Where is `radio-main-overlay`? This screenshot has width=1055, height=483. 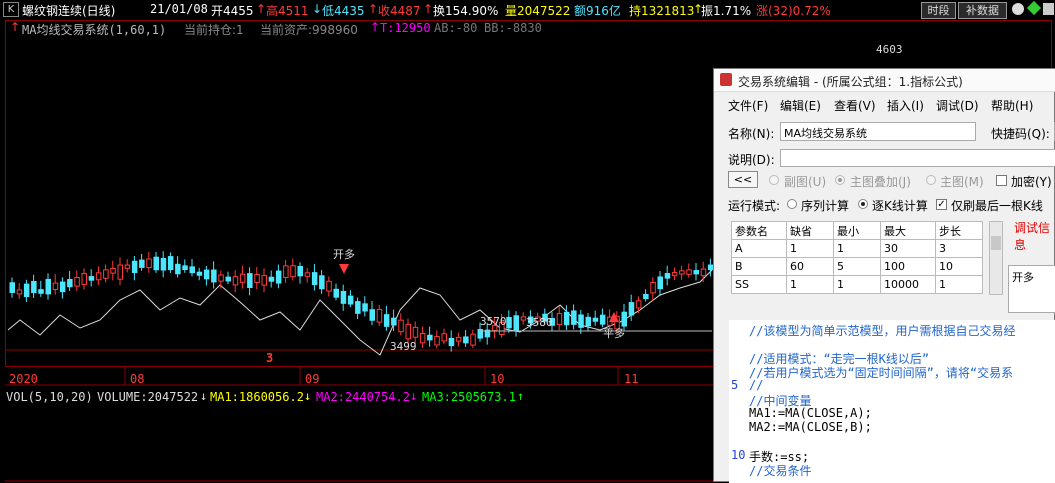 radio-main-overlay is located at coordinates (840, 180).